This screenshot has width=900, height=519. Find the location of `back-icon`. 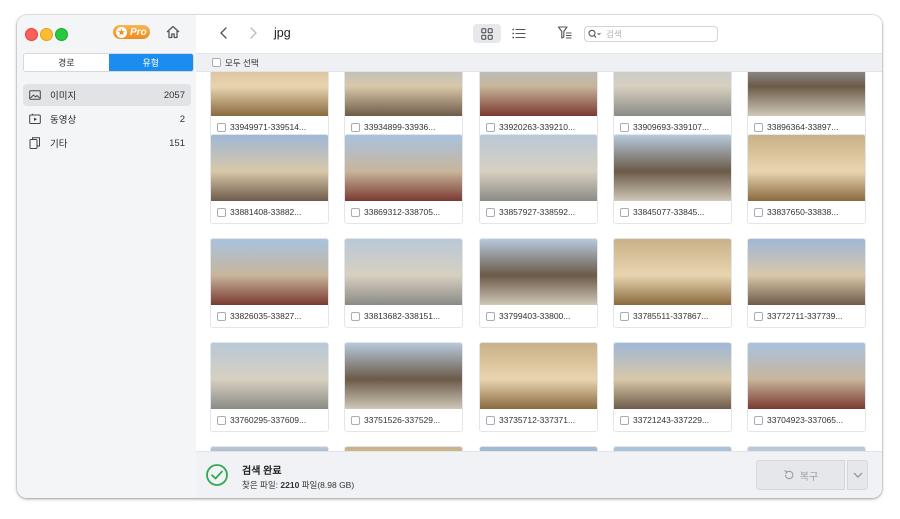

back-icon is located at coordinates (224, 33).